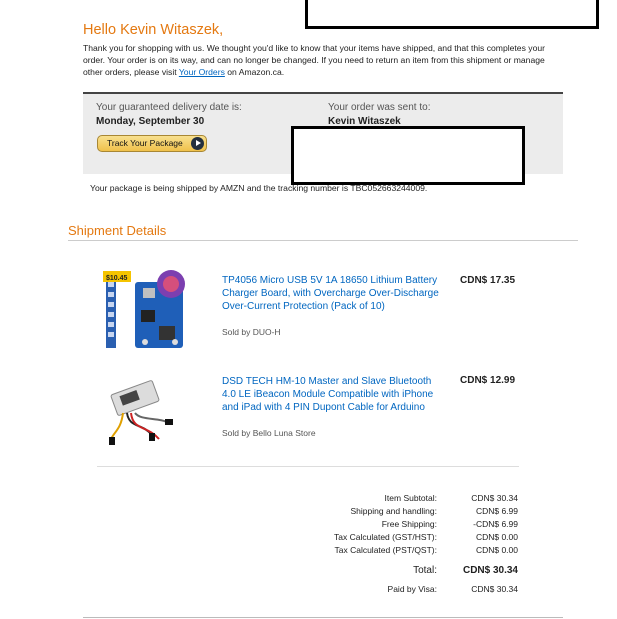 The width and height of the screenshot is (617, 619). Describe the element at coordinates (379, 107) in the screenshot. I see `sent-to-label: Your order was sent to:` at that location.